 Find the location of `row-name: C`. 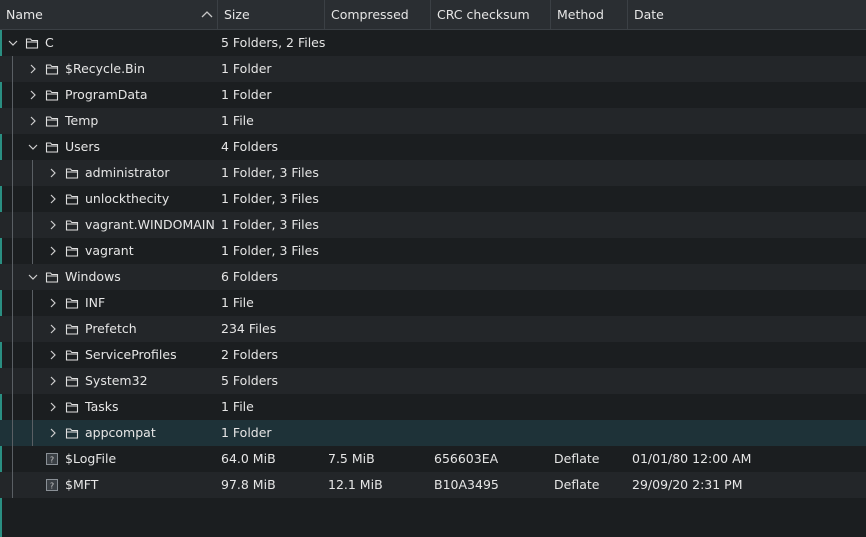

row-name: C is located at coordinates (49, 42).